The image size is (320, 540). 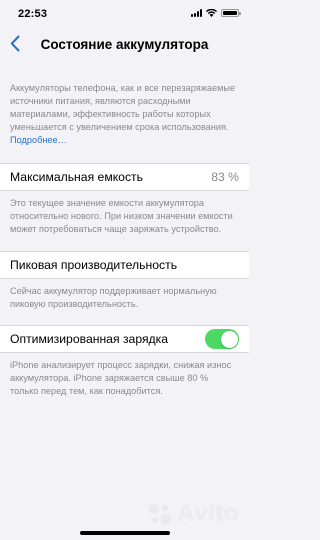 What do you see at coordinates (231, 13) in the screenshot?
I see `battery-icon` at bounding box center [231, 13].